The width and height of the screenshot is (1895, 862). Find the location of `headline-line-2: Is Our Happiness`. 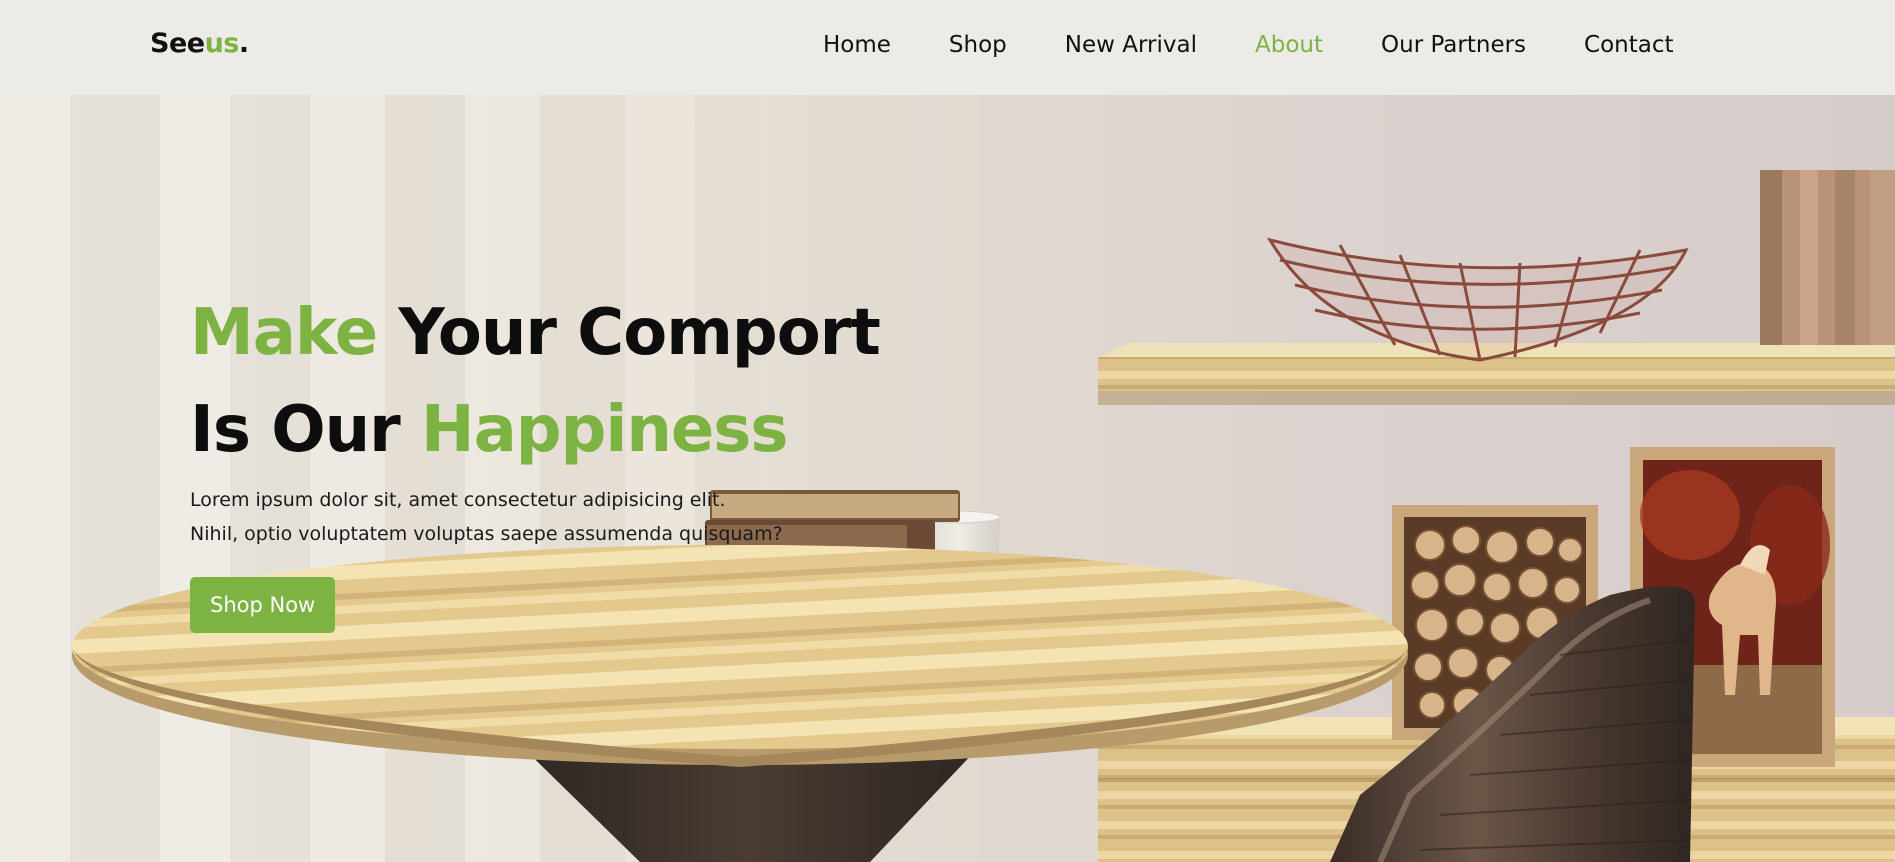

headline-line-2: Is Our Happiness is located at coordinates (535, 430).